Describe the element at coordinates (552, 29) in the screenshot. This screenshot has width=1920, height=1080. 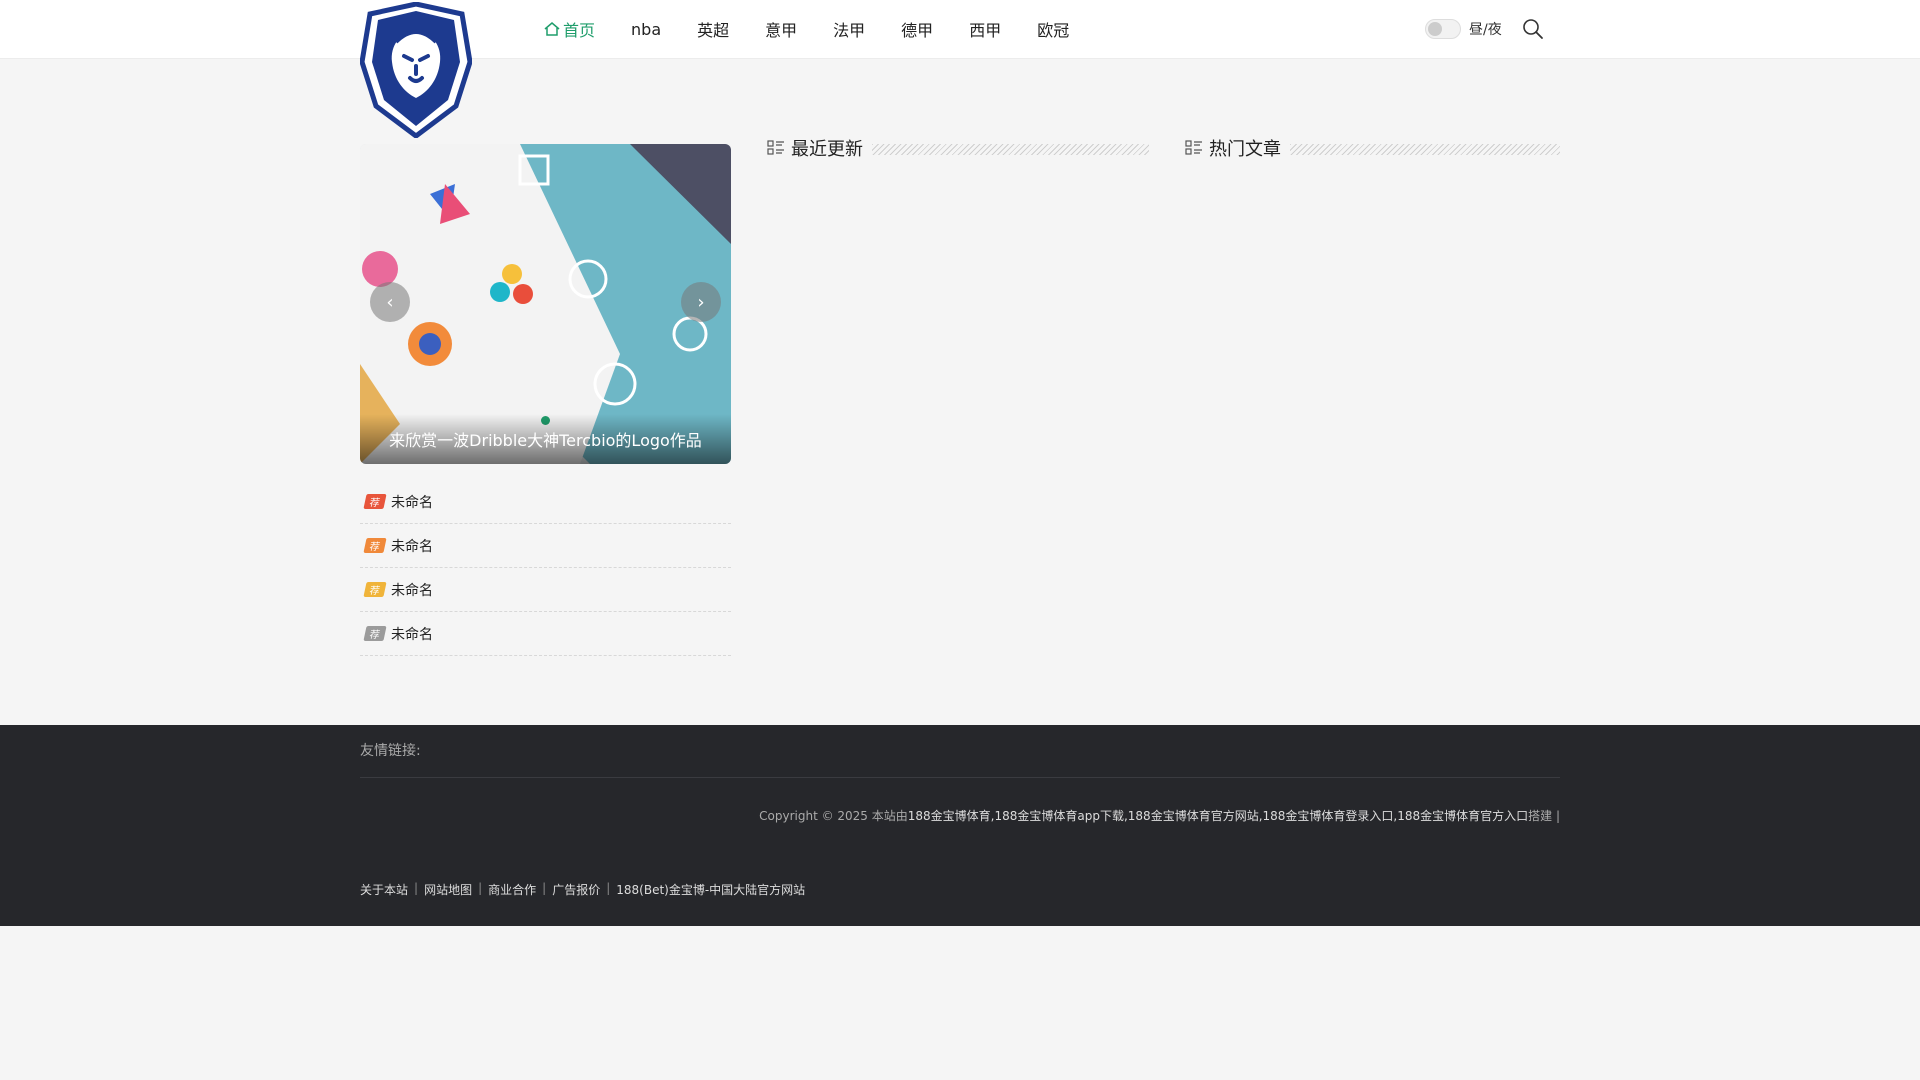
I see `home-icon` at that location.